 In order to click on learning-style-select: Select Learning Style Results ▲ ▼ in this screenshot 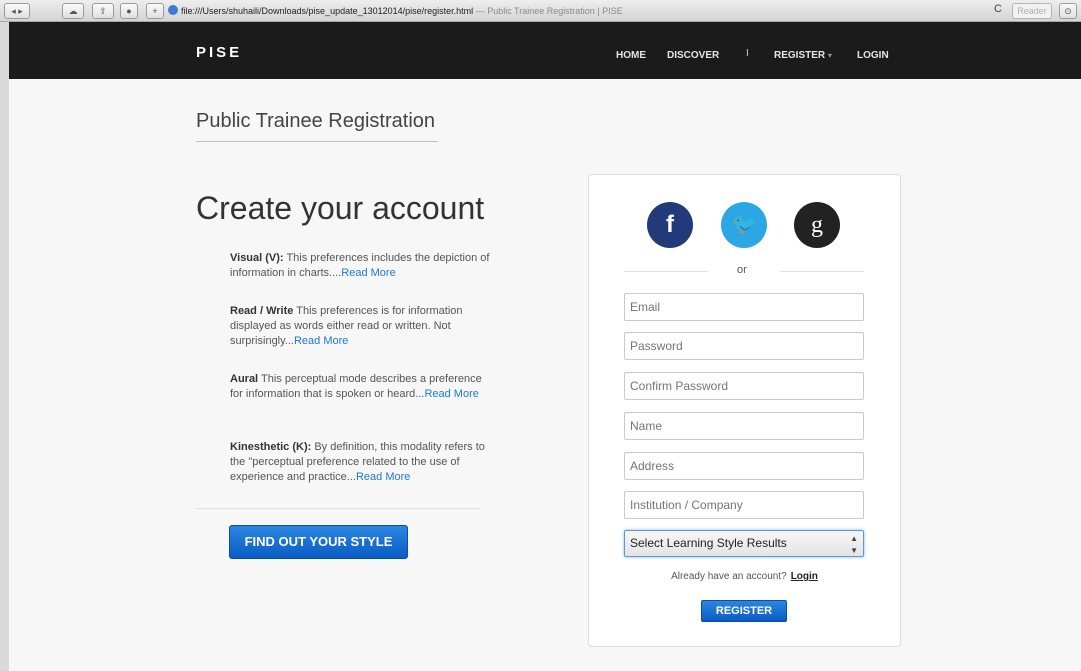, I will do `click(744, 543)`.